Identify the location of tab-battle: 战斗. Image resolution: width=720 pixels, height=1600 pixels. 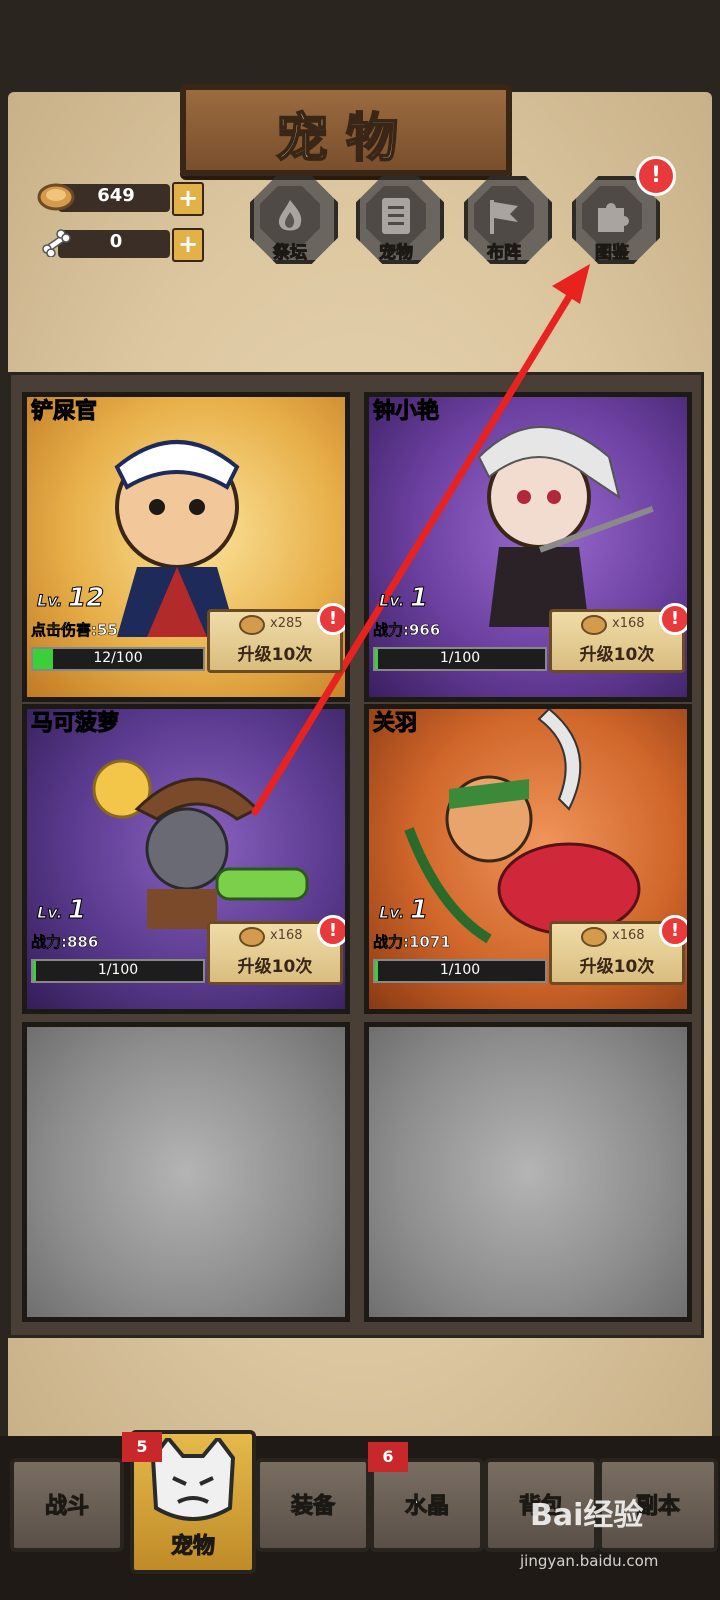
(67, 1505).